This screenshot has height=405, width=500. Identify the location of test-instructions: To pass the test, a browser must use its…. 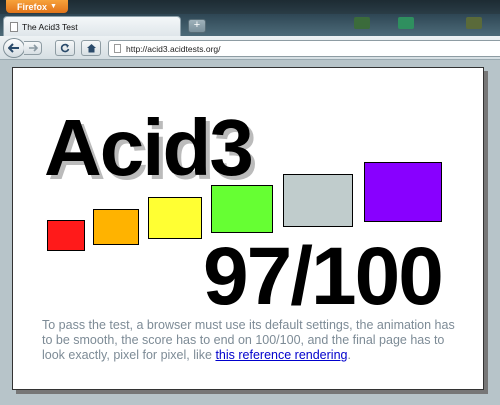
(252, 340).